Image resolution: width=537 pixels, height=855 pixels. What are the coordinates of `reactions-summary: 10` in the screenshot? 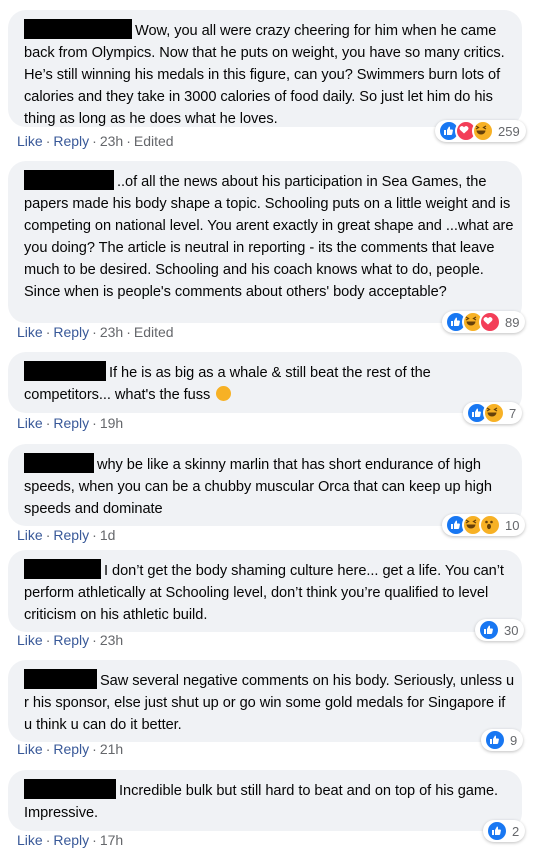 It's located at (484, 525).